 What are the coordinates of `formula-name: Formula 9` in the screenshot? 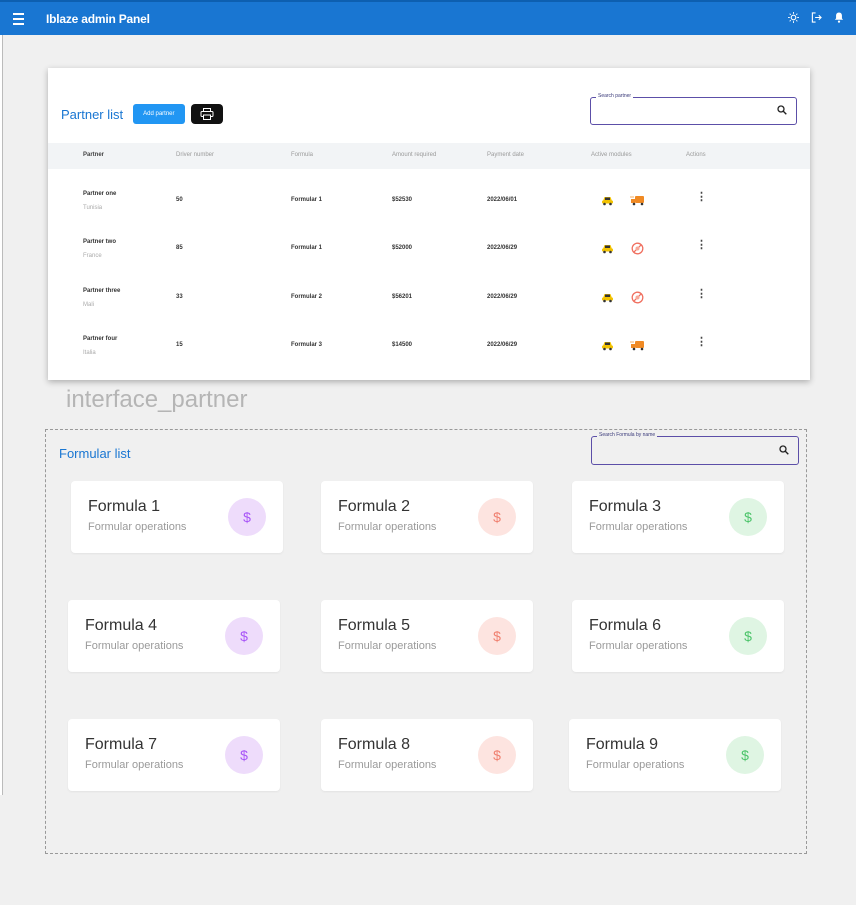 It's located at (622, 744).